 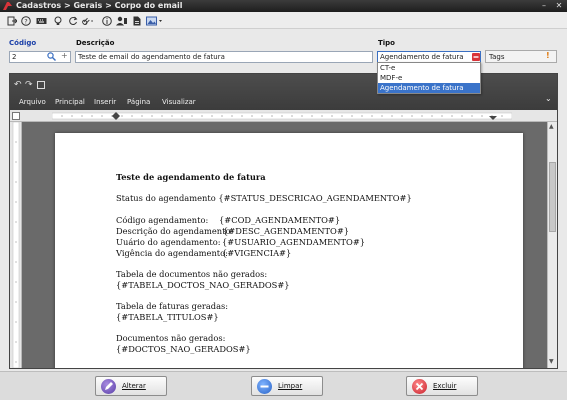 What do you see at coordinates (551, 126) in the screenshot?
I see `scroll-up-icon: ▲` at bounding box center [551, 126].